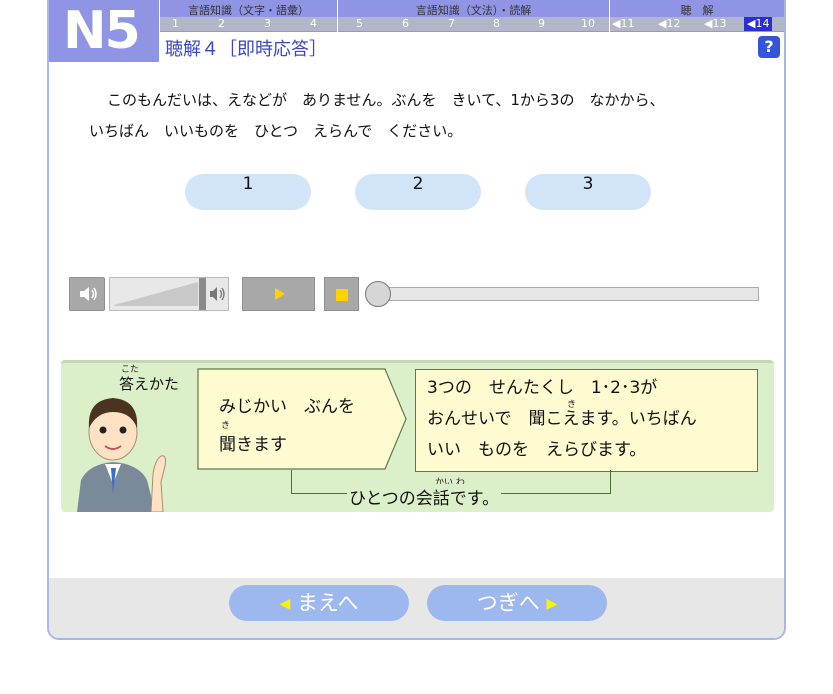 This screenshot has width=833, height=694. What do you see at coordinates (588, 24) in the screenshot?
I see `question-link: 10` at bounding box center [588, 24].